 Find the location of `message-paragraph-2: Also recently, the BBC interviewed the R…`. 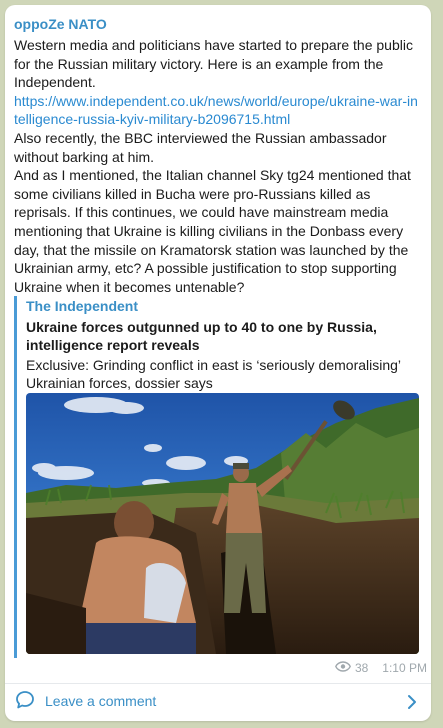

message-paragraph-2: Also recently, the BBC interviewed the R… is located at coordinates (200, 147).